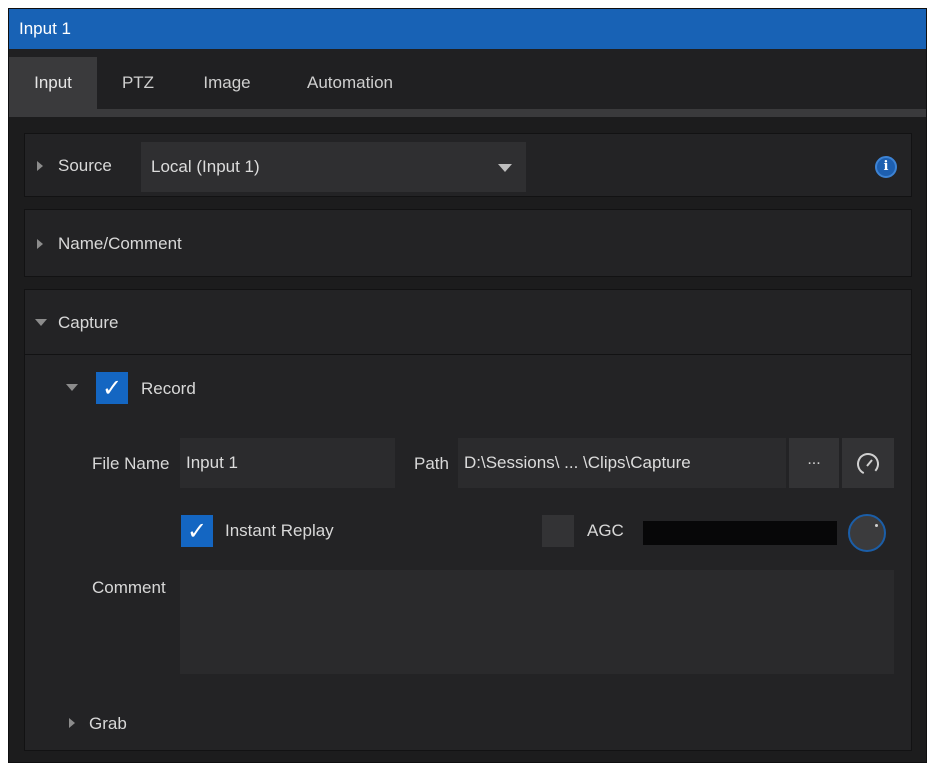  Describe the element at coordinates (197, 531) in the screenshot. I see `instant-replay-checkbox: ✓` at that location.